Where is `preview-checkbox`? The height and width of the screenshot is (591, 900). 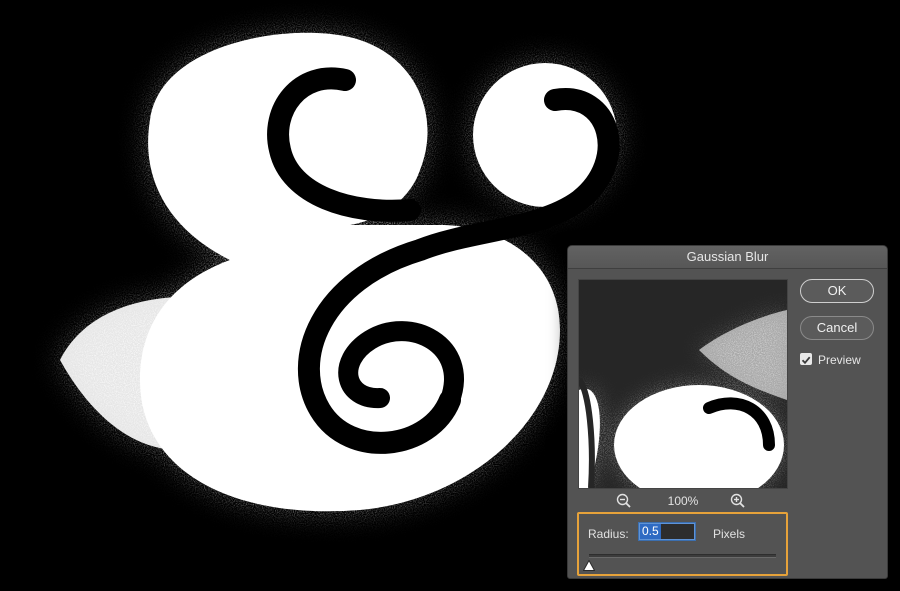
preview-checkbox is located at coordinates (806, 359).